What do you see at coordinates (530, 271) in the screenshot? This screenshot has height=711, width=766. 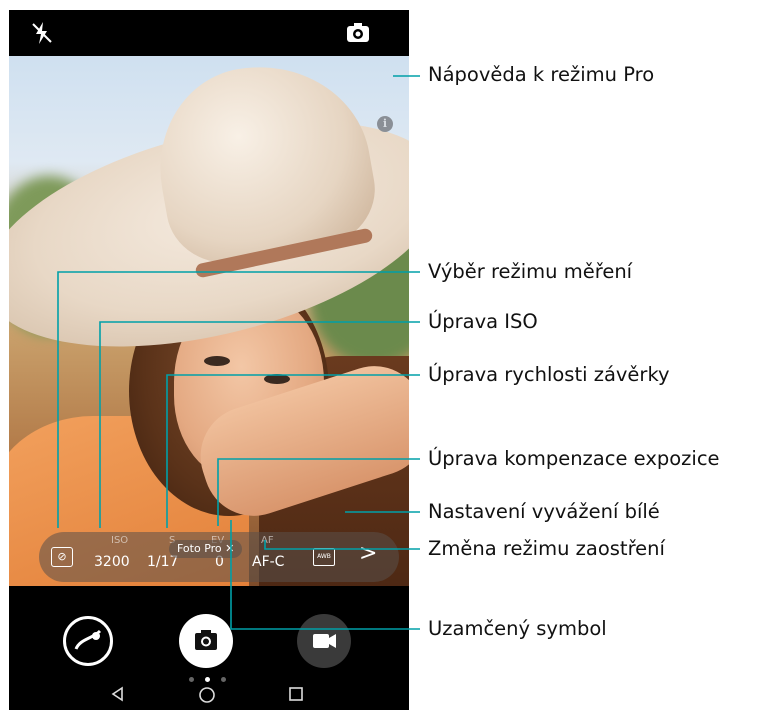 I see `callout-metering: Výběr režimu měření` at bounding box center [530, 271].